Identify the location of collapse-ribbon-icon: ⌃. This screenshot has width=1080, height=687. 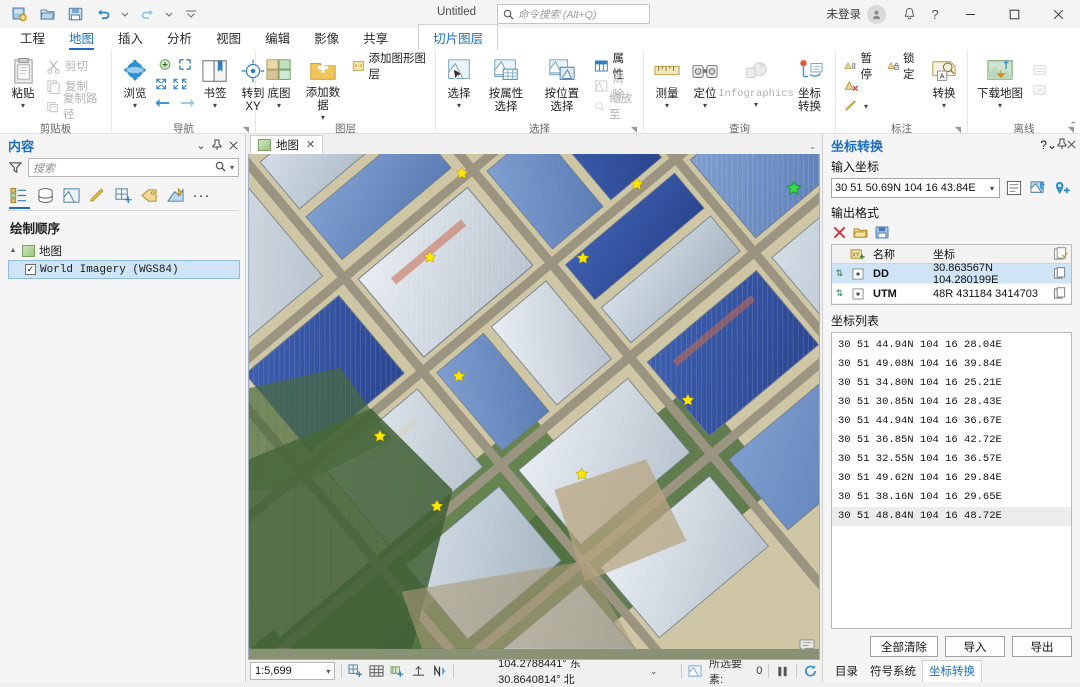
(1073, 125).